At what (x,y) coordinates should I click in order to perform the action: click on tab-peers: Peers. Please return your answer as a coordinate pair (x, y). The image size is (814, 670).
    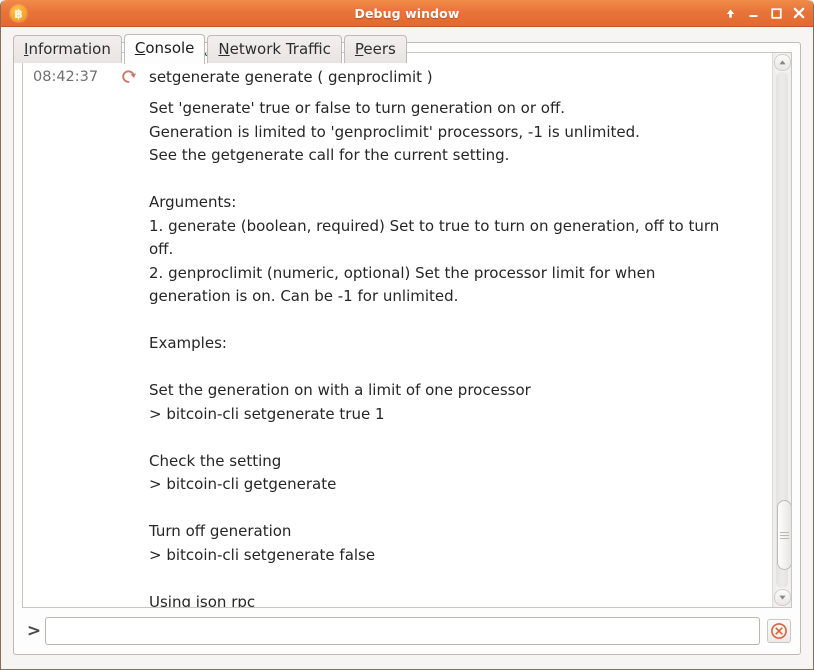
    Looking at the image, I should click on (375, 49).